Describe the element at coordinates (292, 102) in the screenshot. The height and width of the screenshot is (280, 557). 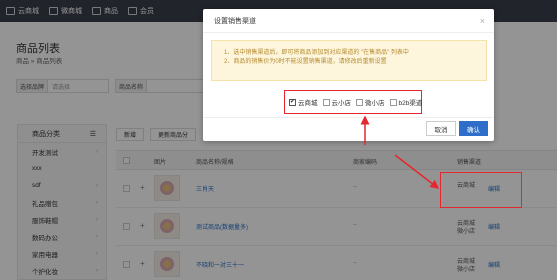
I see `checkbox-checked-icon: ✔` at that location.